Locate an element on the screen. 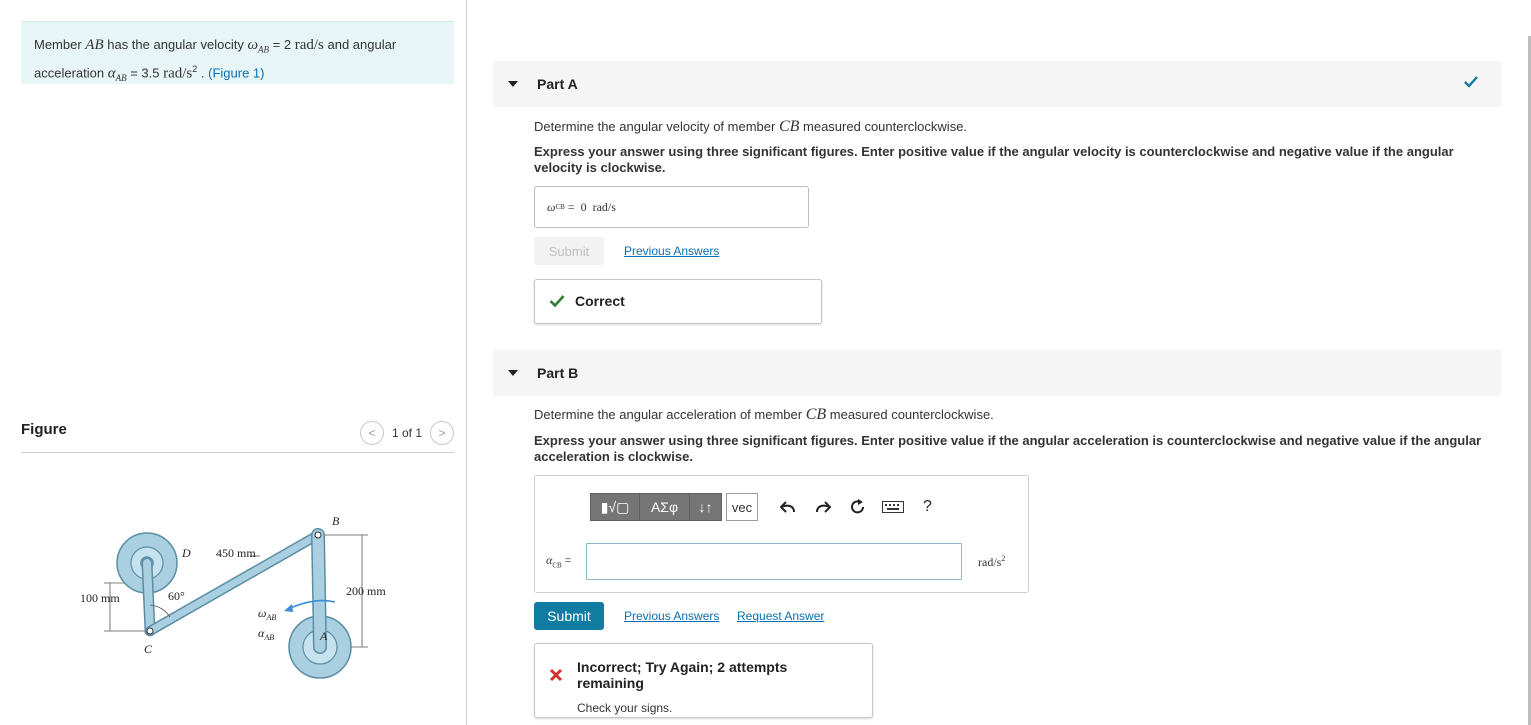  part-b-title: Part B is located at coordinates (558, 373).